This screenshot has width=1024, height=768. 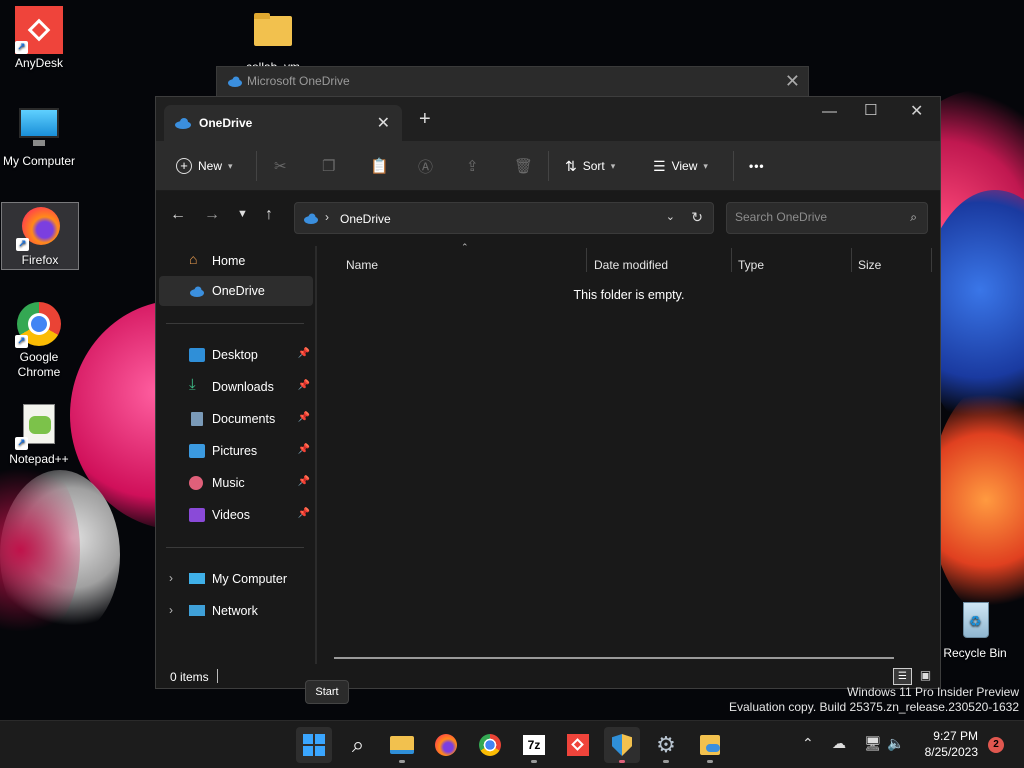 I want to click on nav-item-videos: Videos 📌, so click(x=236, y=515).